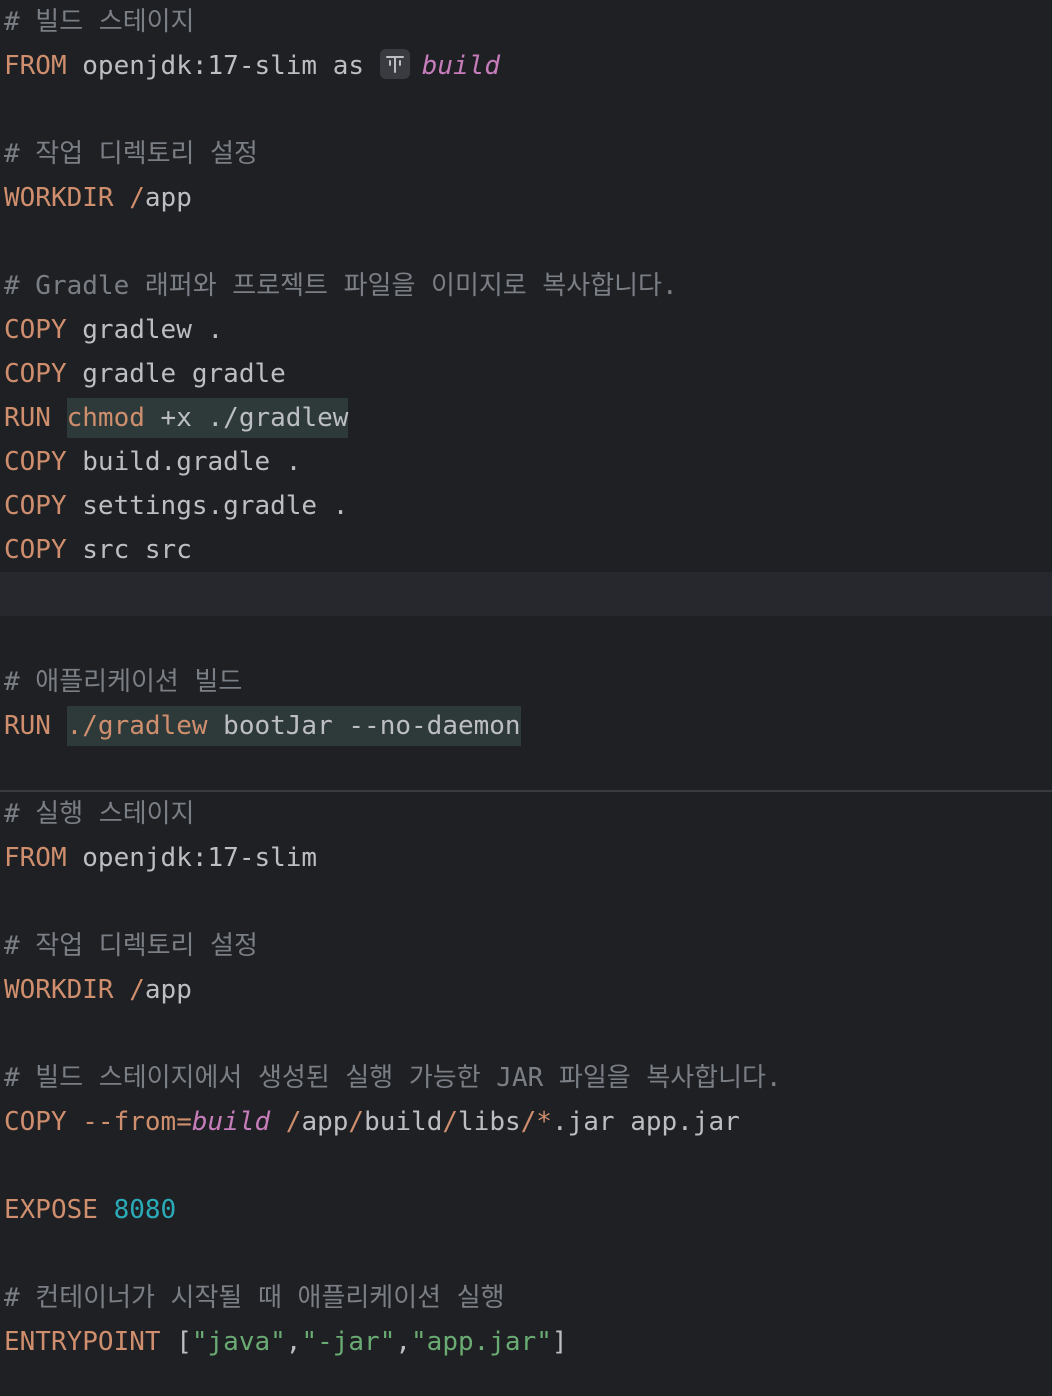  Describe the element at coordinates (246, 418) in the screenshot. I see `shell-args: +x ./gradlew` at that location.